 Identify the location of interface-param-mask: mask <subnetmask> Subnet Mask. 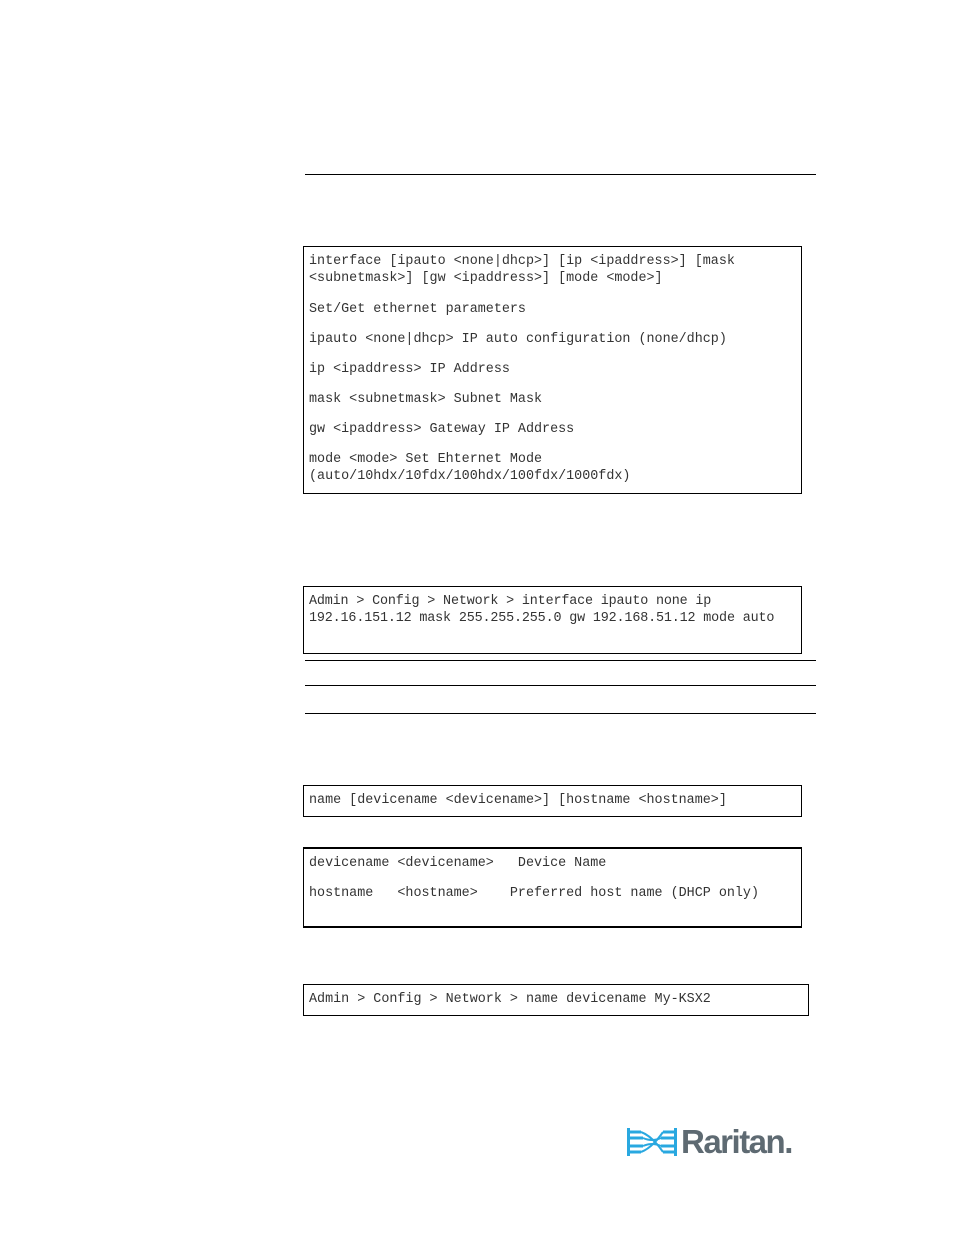
(426, 399).